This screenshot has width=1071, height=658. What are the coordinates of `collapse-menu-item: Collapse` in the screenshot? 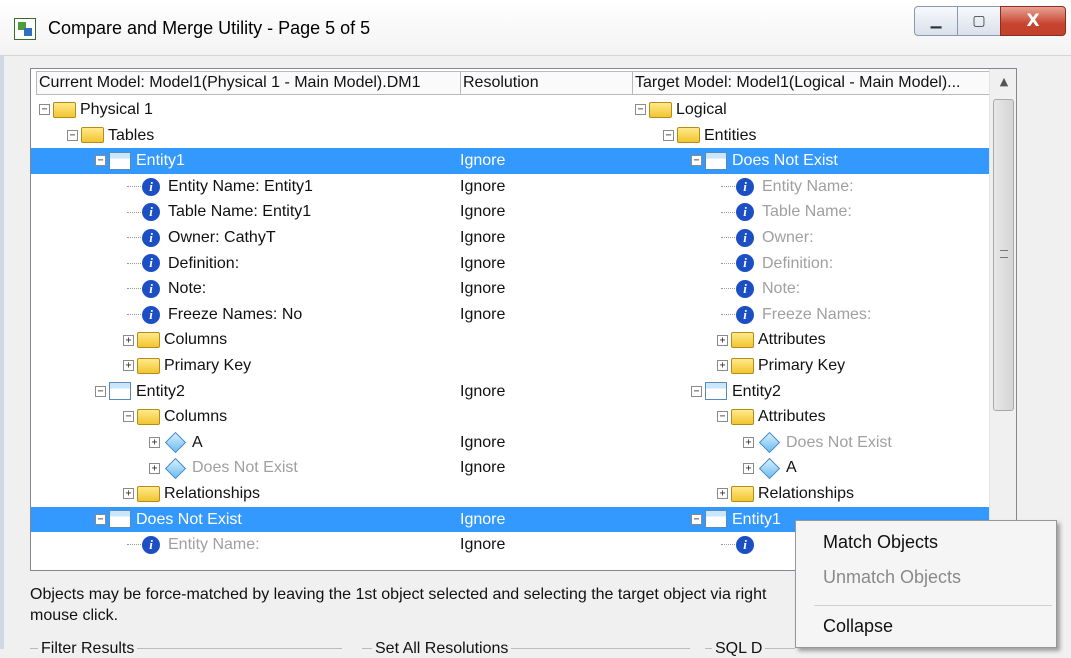 It's located at (858, 626).